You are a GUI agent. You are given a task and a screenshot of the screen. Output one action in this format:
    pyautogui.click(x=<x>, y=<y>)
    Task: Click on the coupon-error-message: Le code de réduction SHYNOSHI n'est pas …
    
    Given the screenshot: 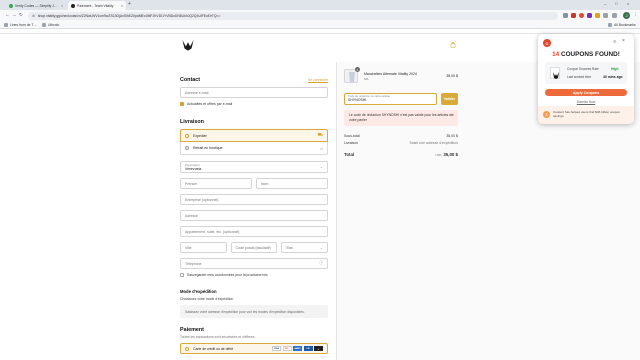 What is the action you would take?
    pyautogui.click(x=401, y=118)
    